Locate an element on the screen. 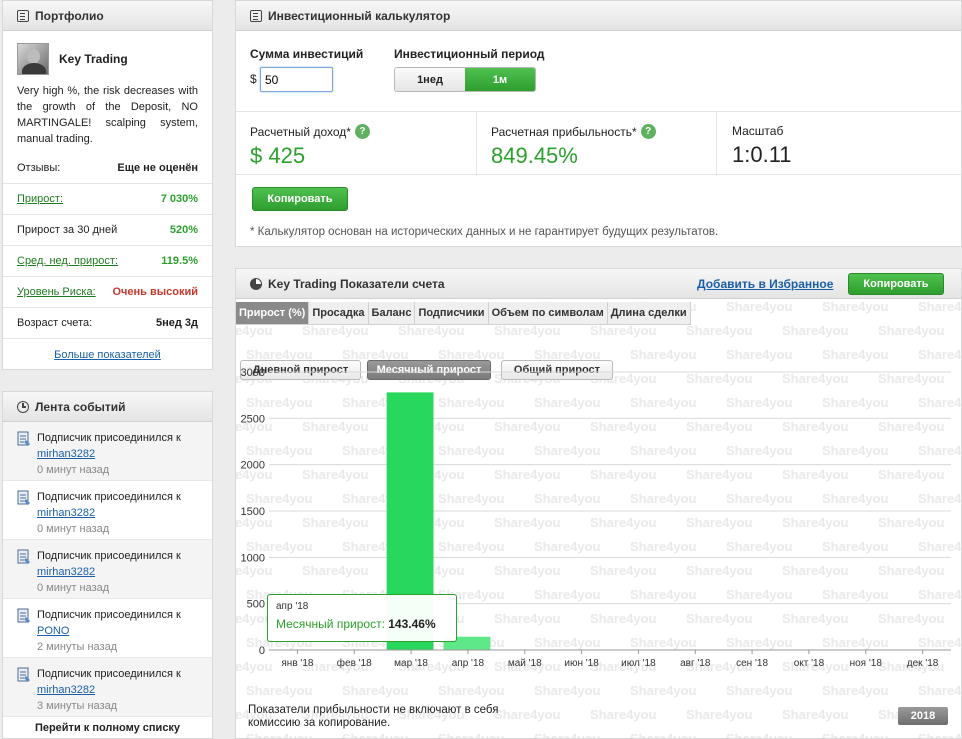 This screenshot has width=962, height=739. x-tick-label: мар '18 is located at coordinates (411, 663).